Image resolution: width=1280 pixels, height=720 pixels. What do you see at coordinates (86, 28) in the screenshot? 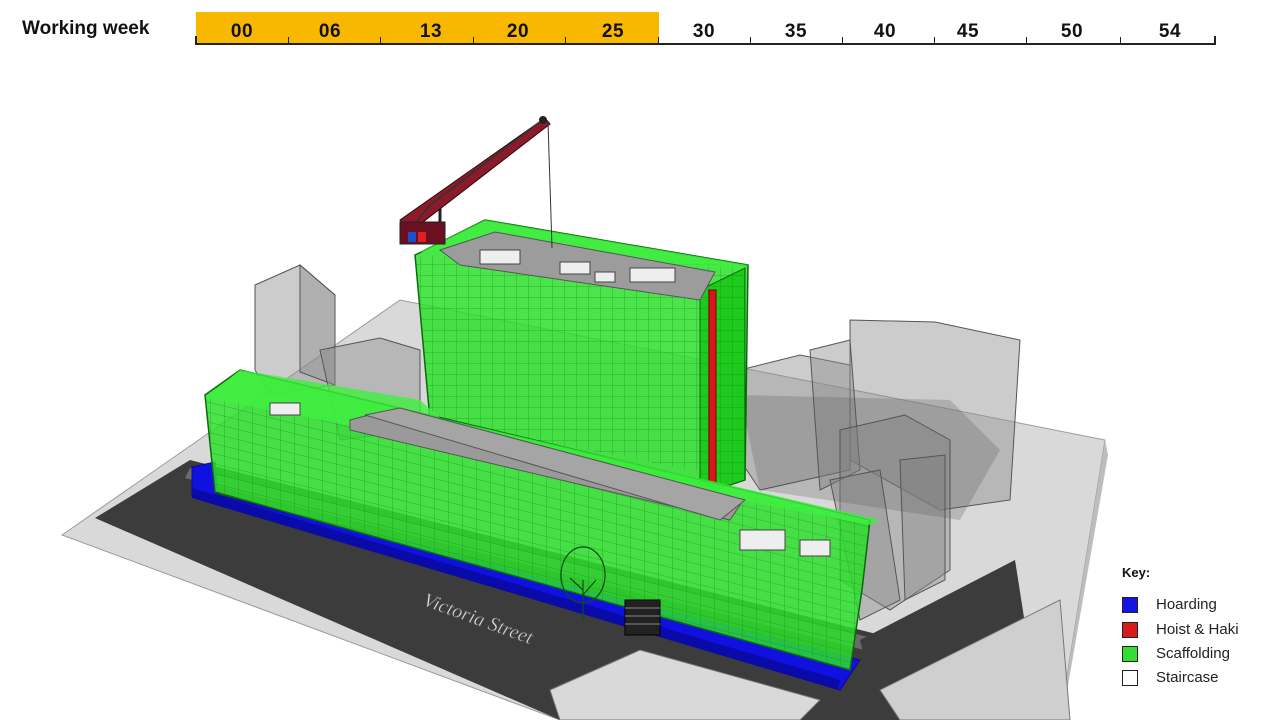
I see `timeline-title: Working week` at bounding box center [86, 28].